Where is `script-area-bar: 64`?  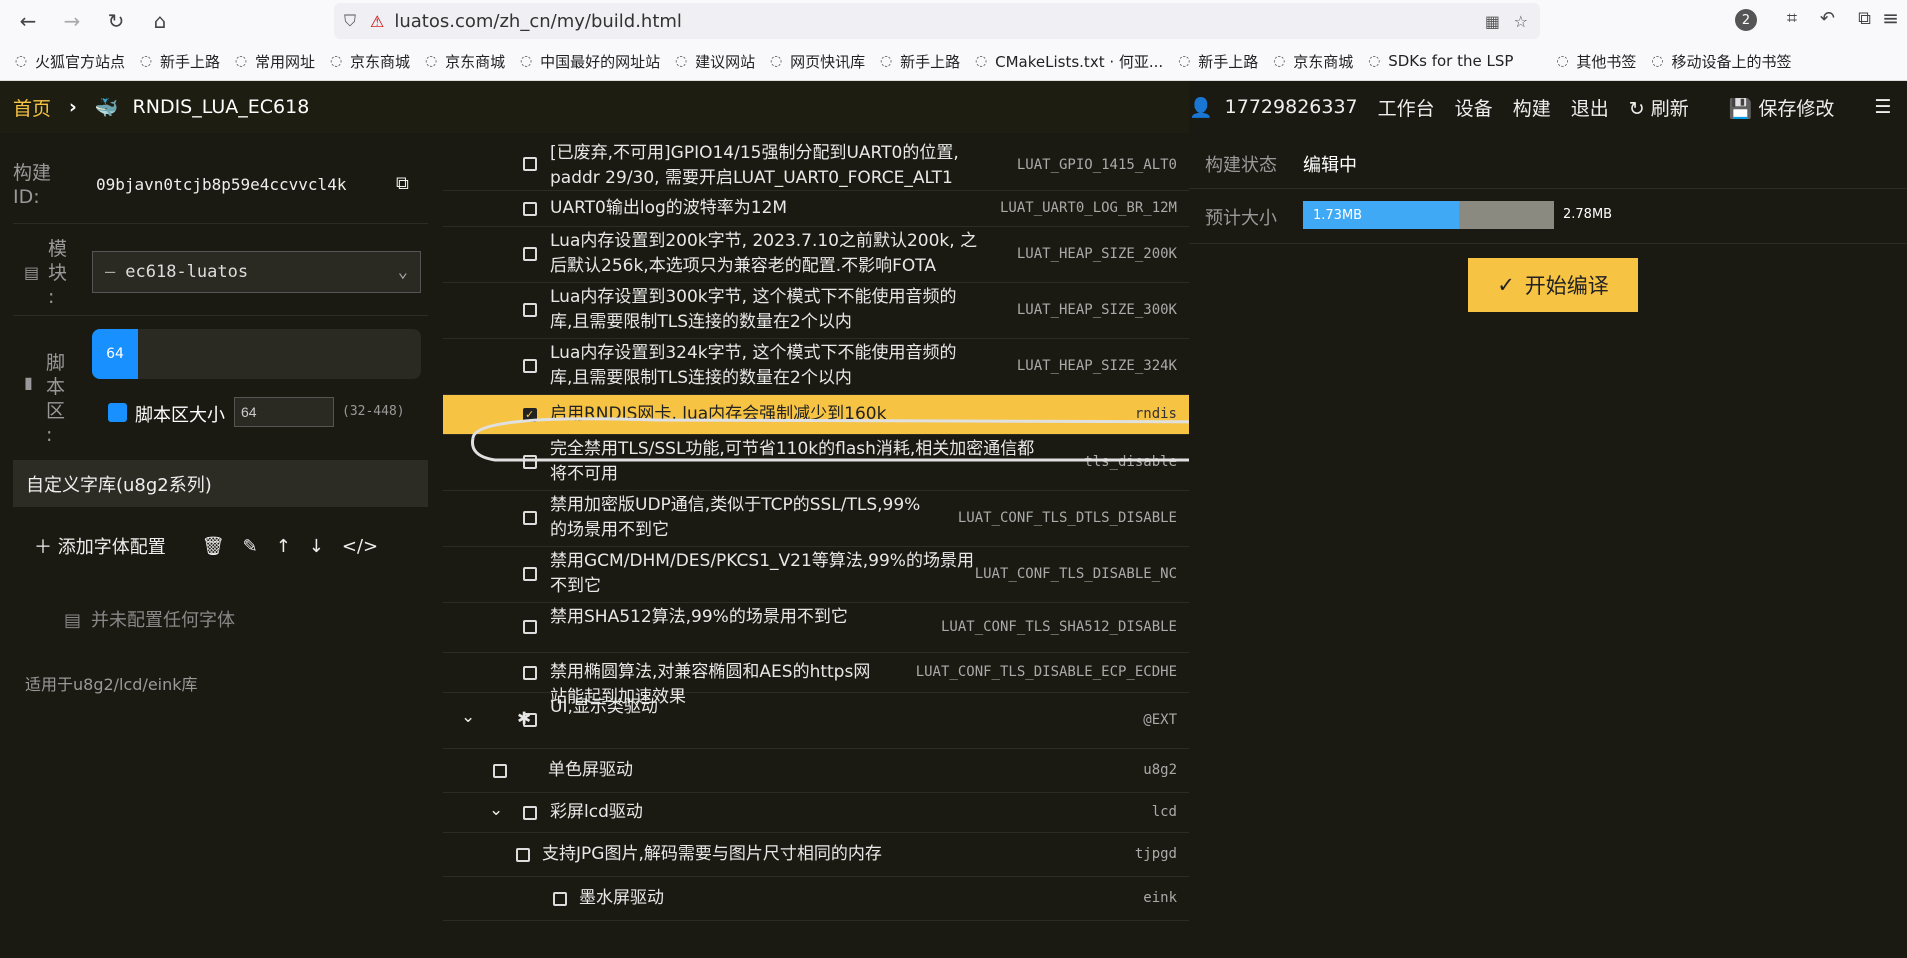 script-area-bar: 64 is located at coordinates (256, 354).